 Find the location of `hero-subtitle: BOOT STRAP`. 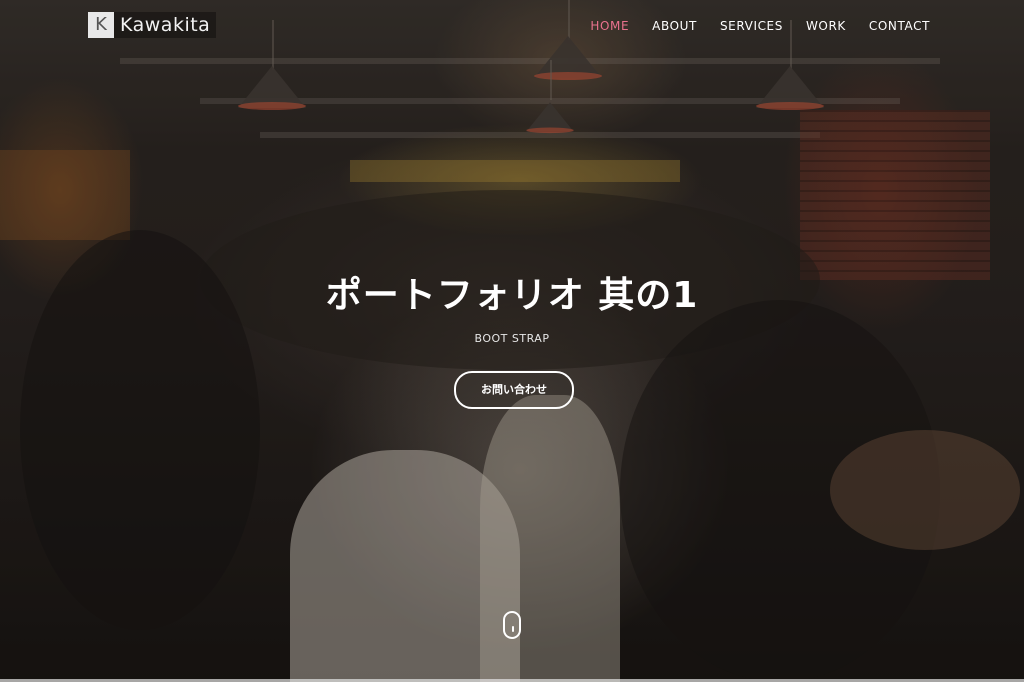

hero-subtitle: BOOT STRAP is located at coordinates (512, 338).